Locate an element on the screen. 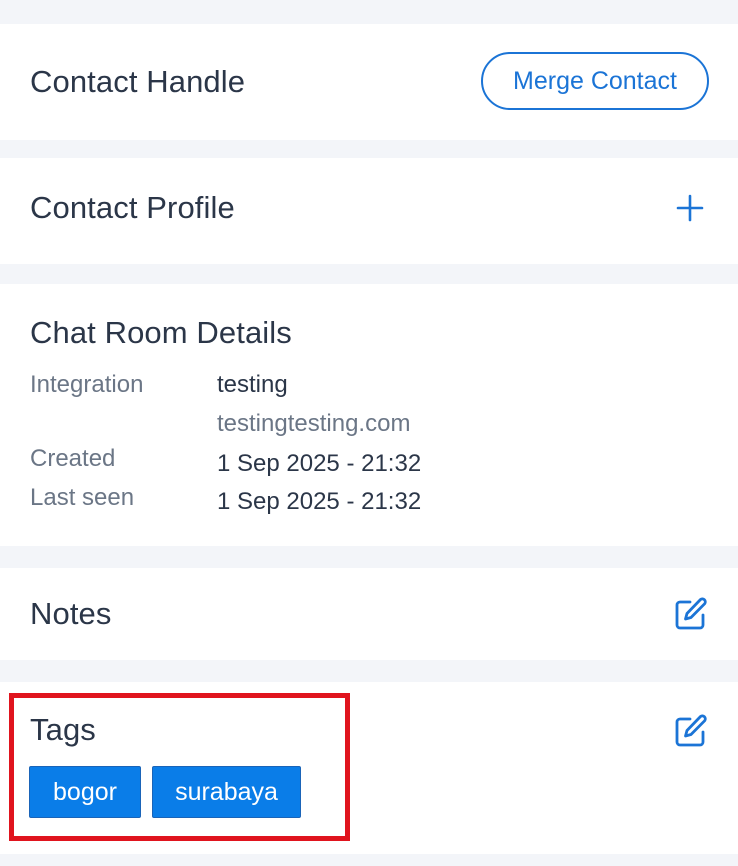  last-seen-label: Last seen is located at coordinates (82, 497).